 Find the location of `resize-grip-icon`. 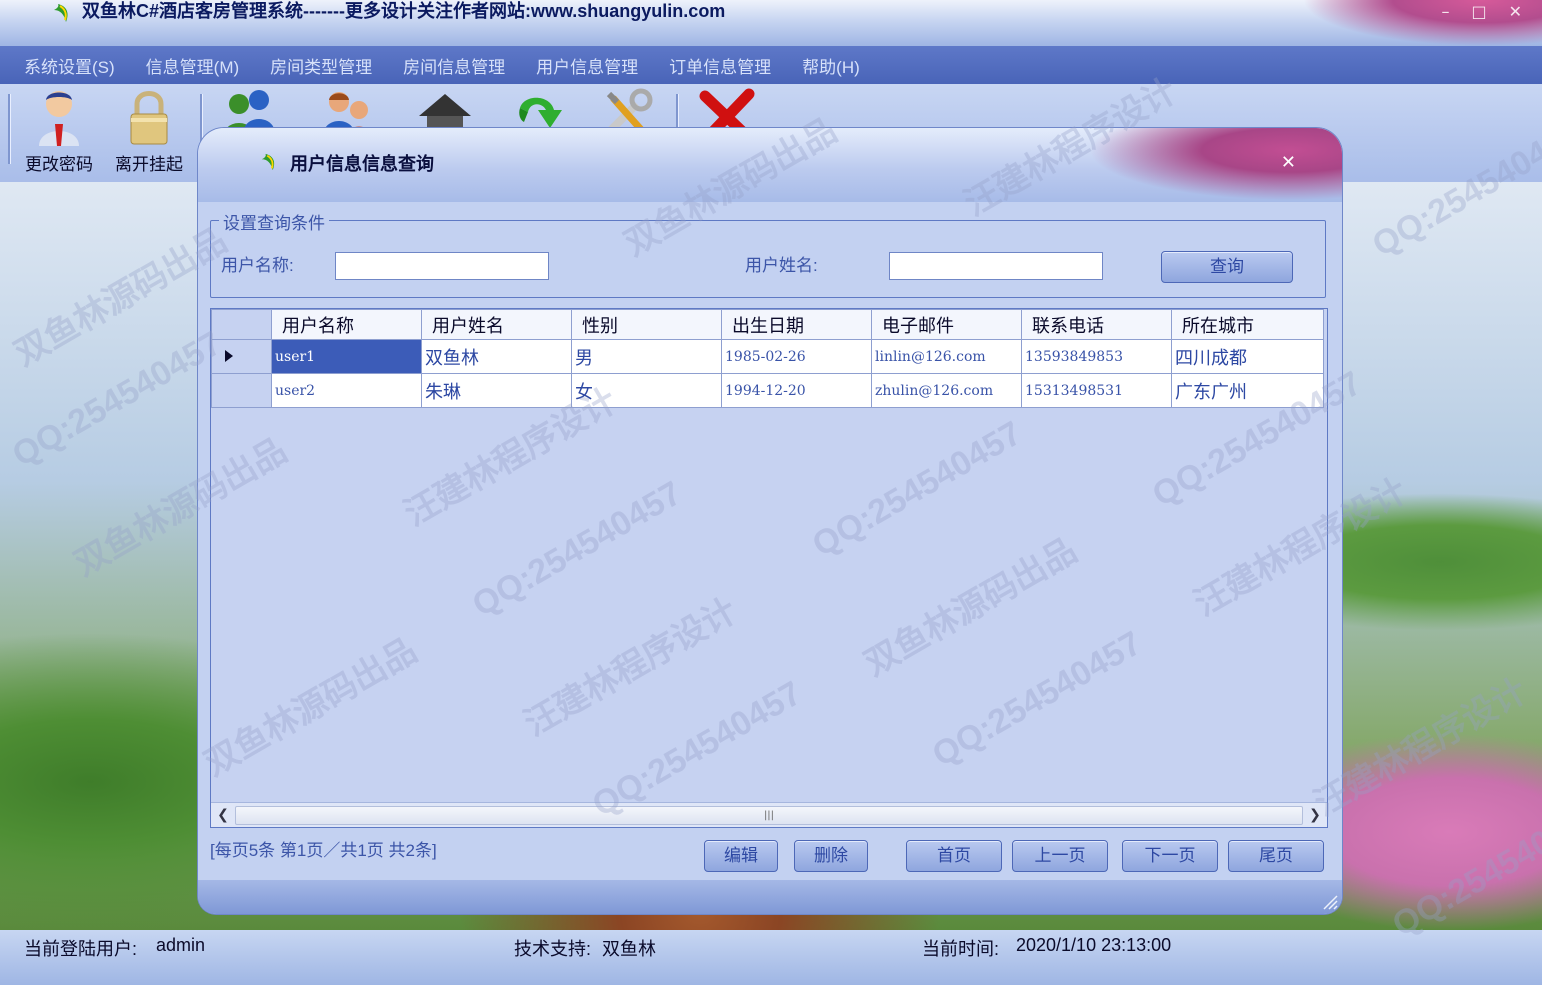

resize-grip-icon is located at coordinates (1329, 901).